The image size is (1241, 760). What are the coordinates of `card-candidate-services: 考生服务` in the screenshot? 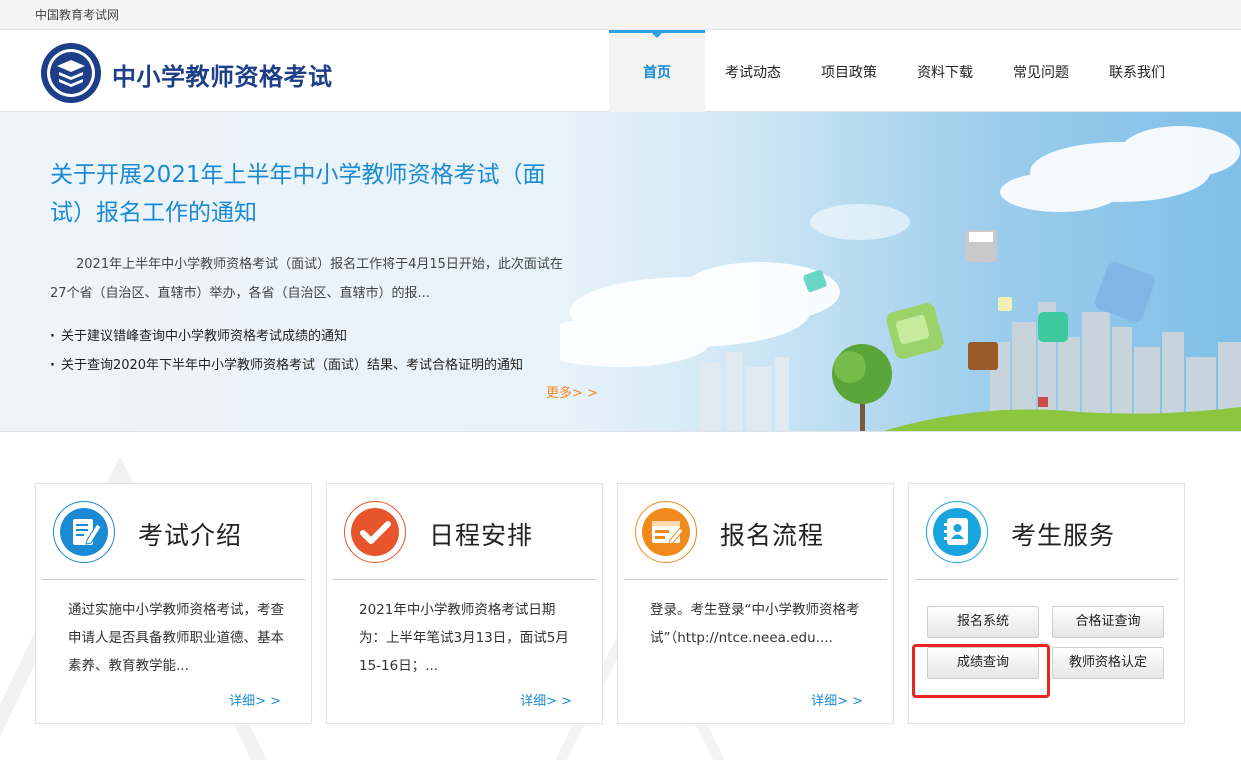 It's located at (1046, 603).